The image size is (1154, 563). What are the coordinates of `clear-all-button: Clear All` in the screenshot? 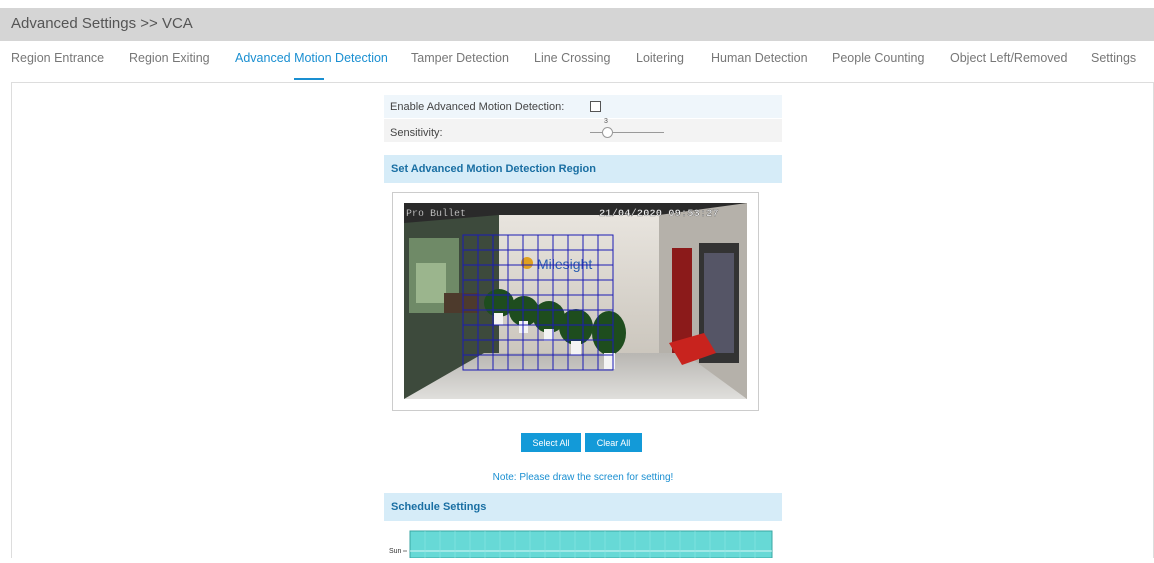 It's located at (613, 442).